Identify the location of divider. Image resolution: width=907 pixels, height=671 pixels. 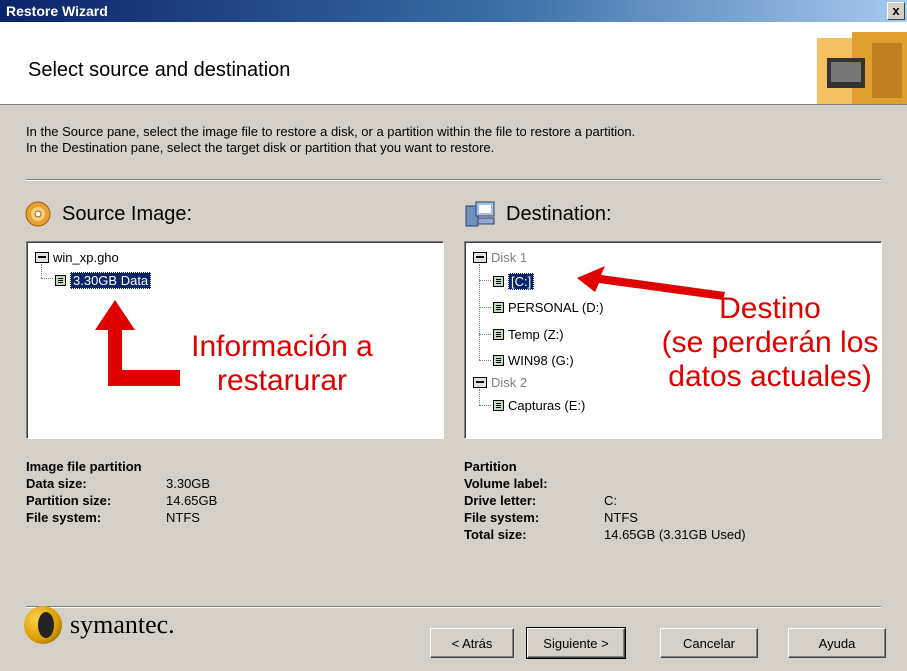
(453, 180).